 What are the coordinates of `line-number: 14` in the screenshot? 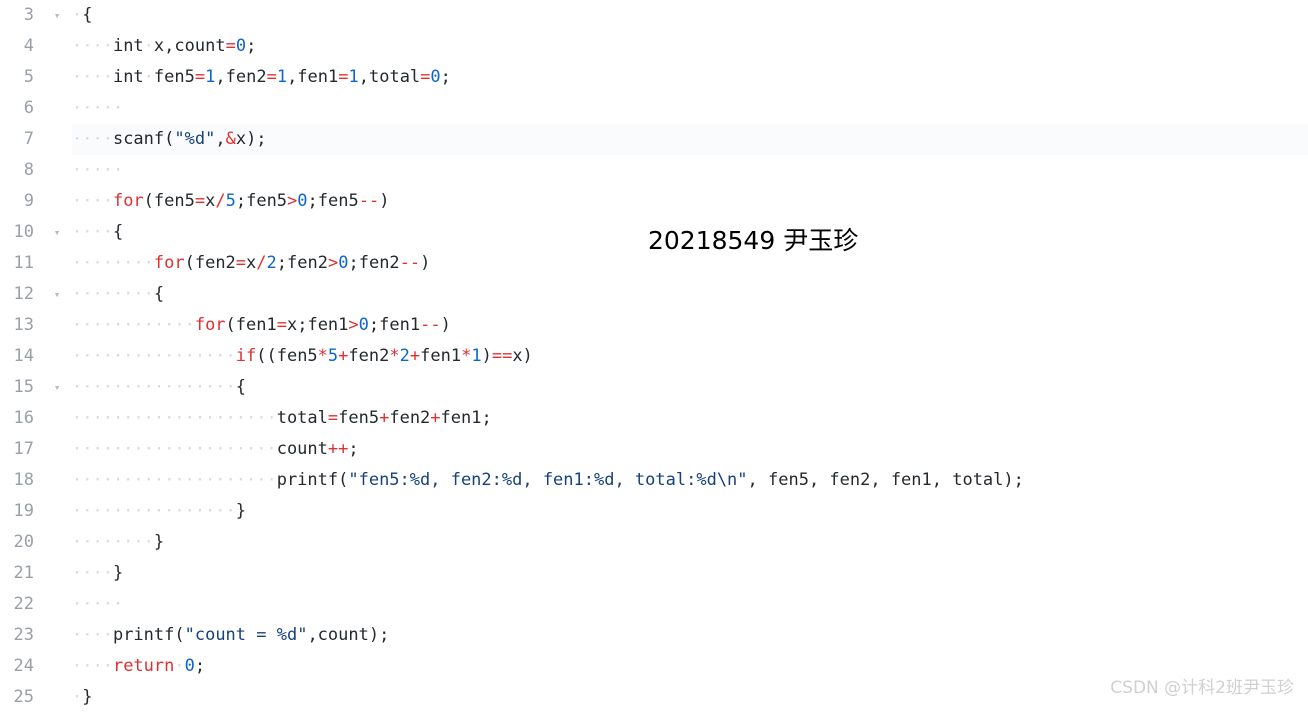 It's located at (23, 356).